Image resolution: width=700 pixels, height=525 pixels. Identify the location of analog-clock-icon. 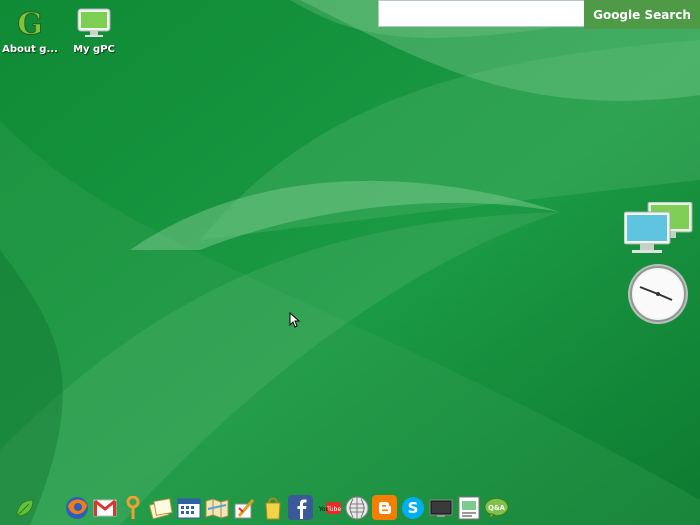
(658, 294).